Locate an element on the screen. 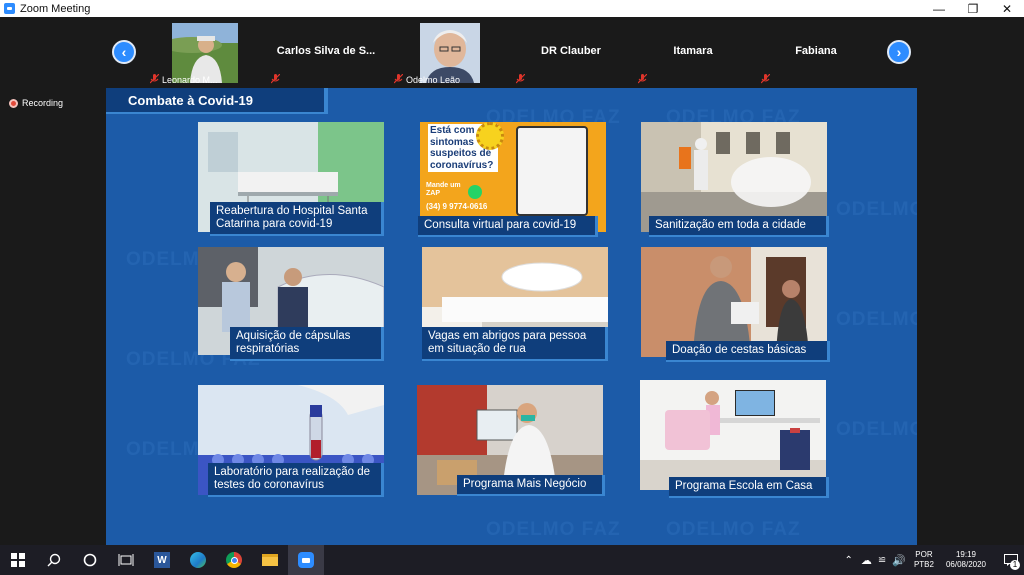 Image resolution: width=1024 pixels, height=575 pixels. card-mais-negocio: Programa Mais Negócio is located at coordinates (511, 440).